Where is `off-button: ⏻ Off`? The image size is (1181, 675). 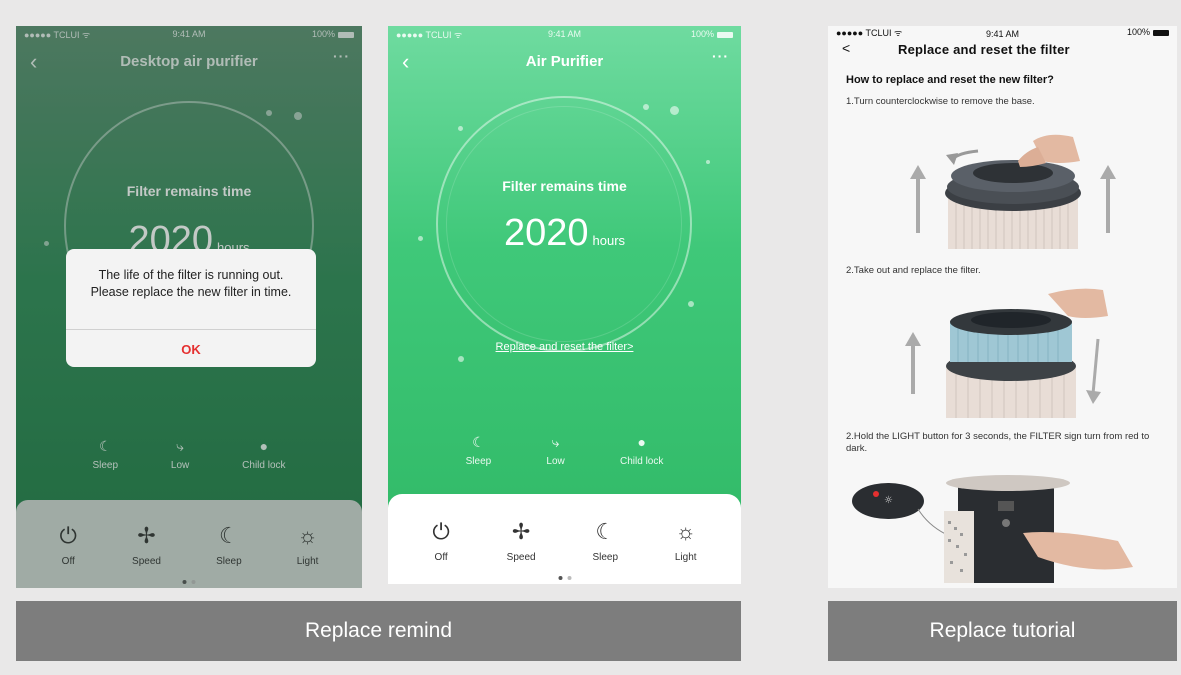
off-button: ⏻ Off is located at coordinates (440, 551).